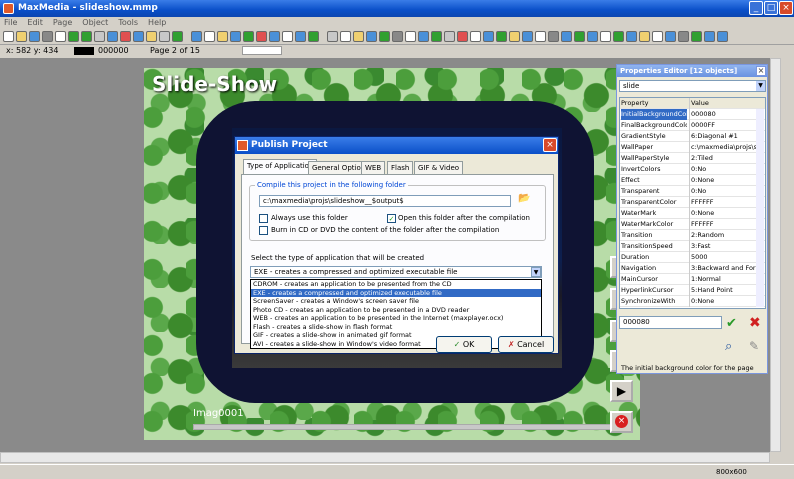 This screenshot has height=479, width=794. I want to click on maximize-button: □, so click(771, 8).